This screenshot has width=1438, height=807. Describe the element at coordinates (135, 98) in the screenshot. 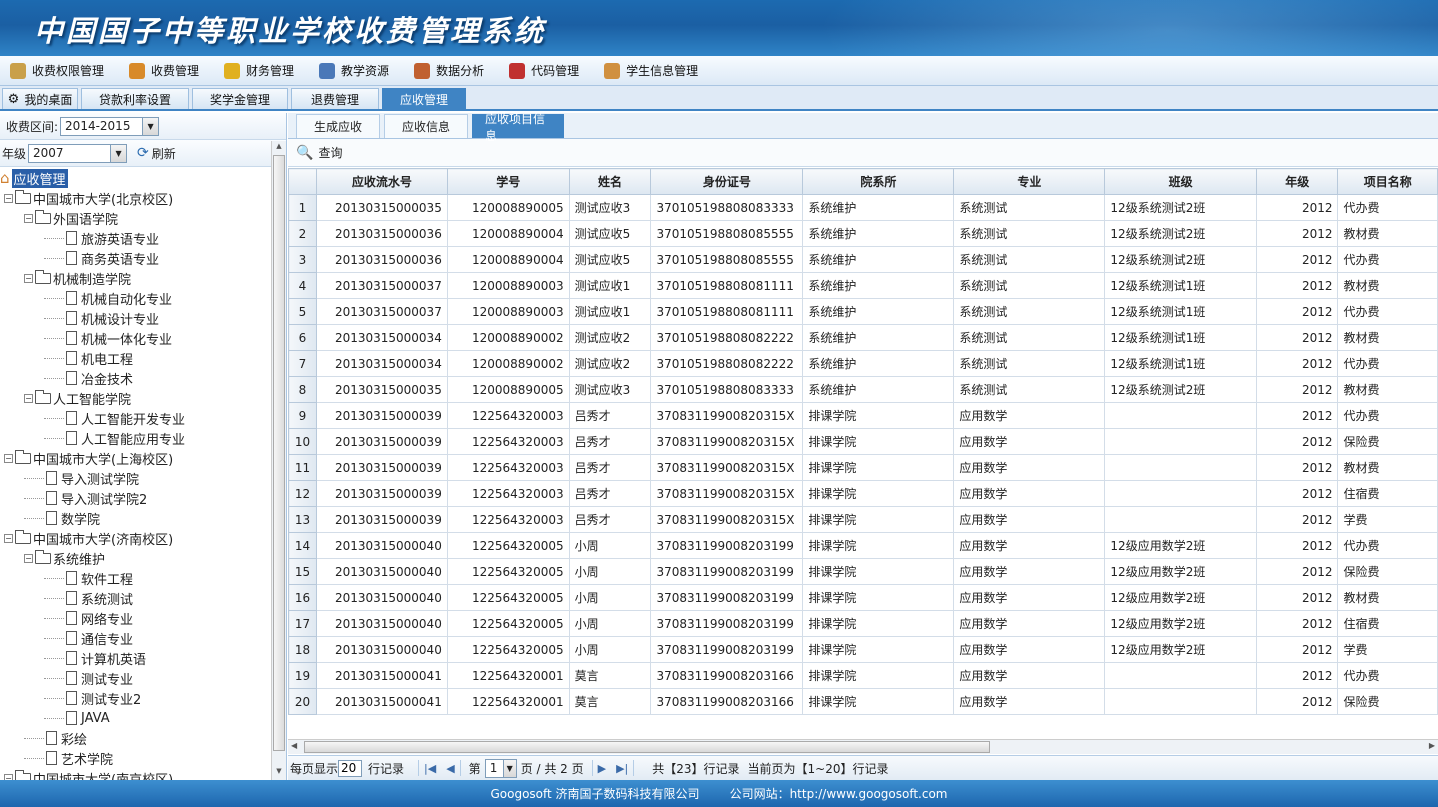

I see `tab-loan-rate: 贷款利率设置` at that location.